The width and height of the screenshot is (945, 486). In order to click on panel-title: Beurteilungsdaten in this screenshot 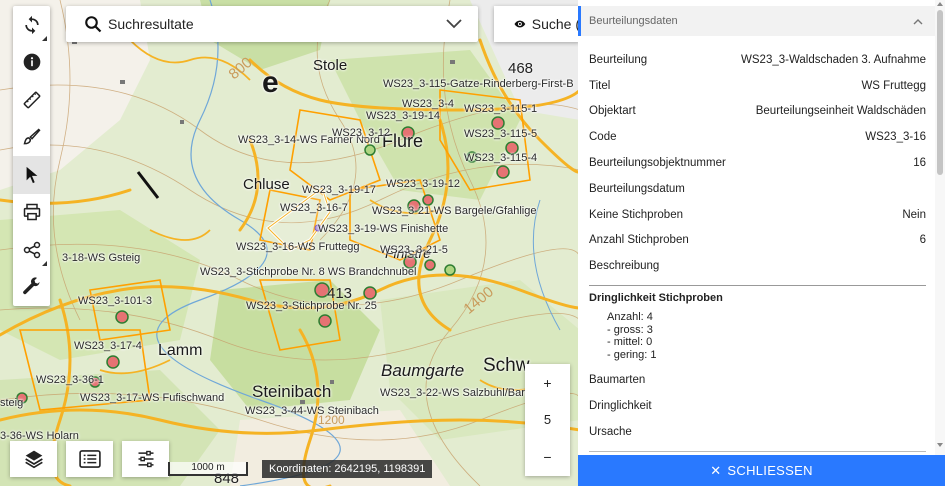, I will do `click(633, 21)`.